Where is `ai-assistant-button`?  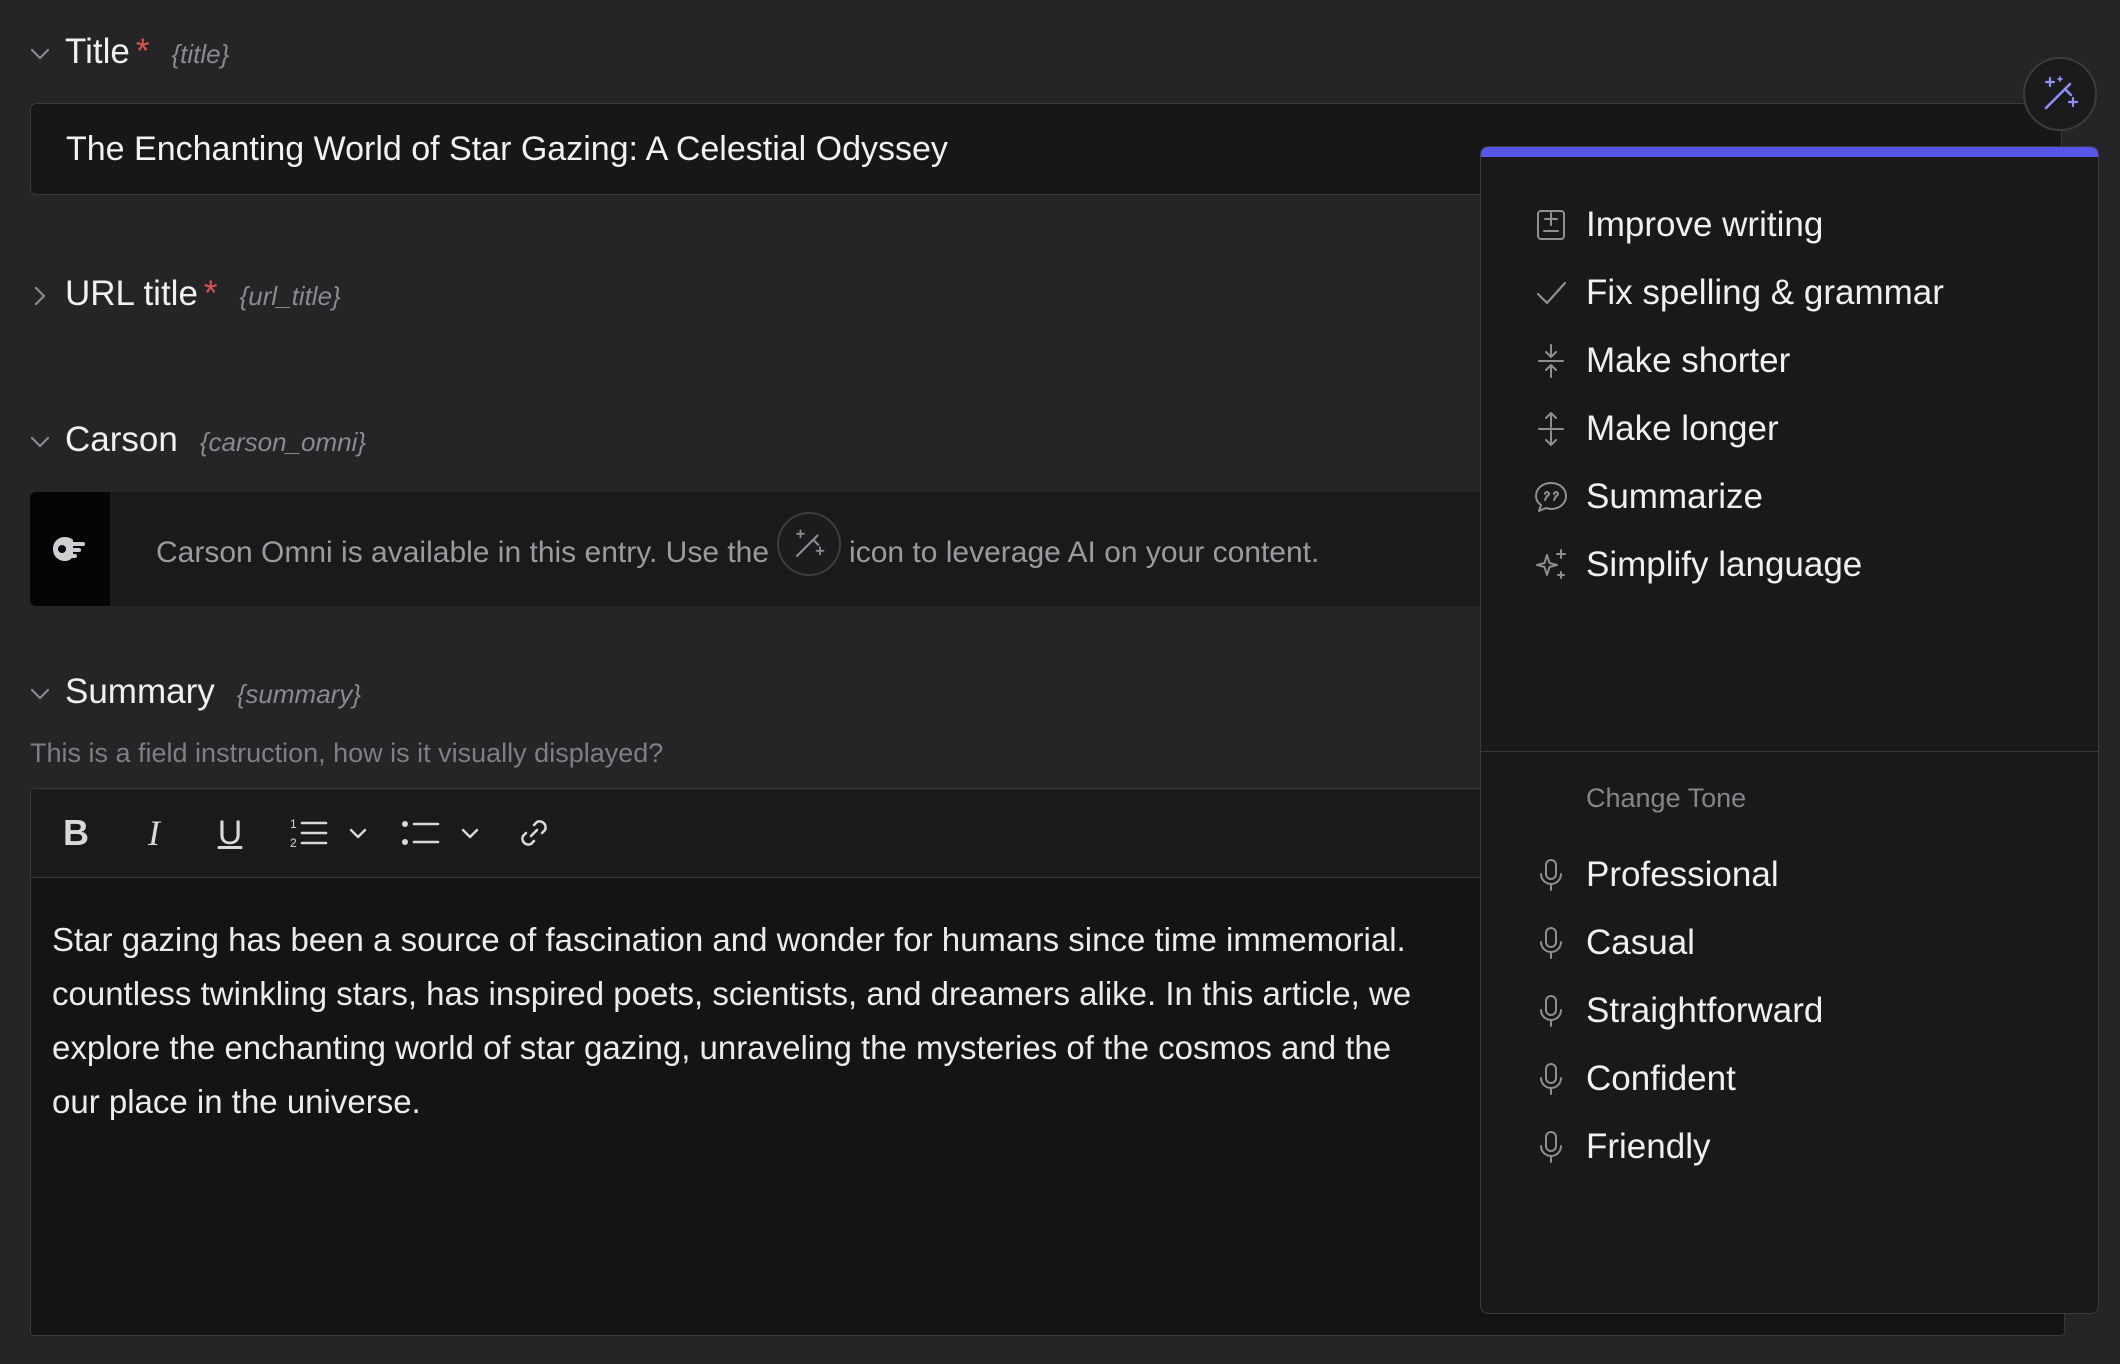
ai-assistant-button is located at coordinates (2060, 94).